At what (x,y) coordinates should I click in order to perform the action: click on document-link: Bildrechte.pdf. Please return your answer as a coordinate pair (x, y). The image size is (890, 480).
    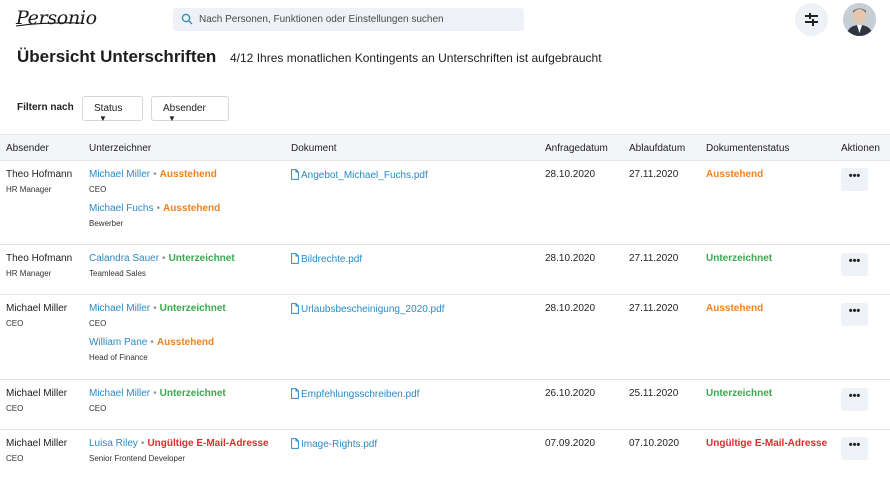
    Looking at the image, I should click on (326, 259).